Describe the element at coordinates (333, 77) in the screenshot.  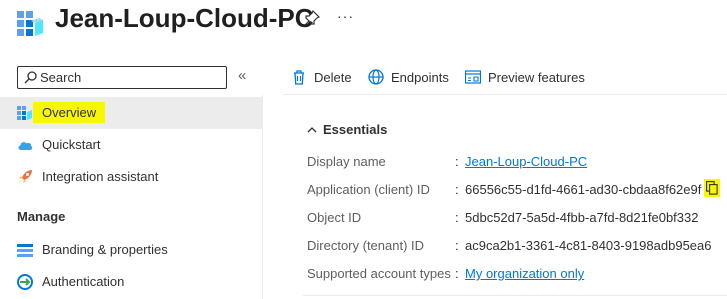
I see `delete-label: Delete` at that location.